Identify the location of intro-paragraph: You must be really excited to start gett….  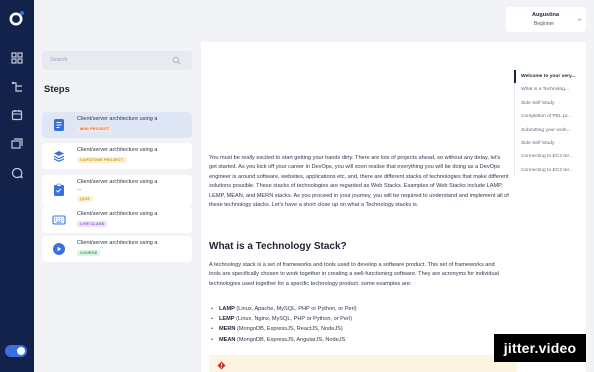
(359, 182).